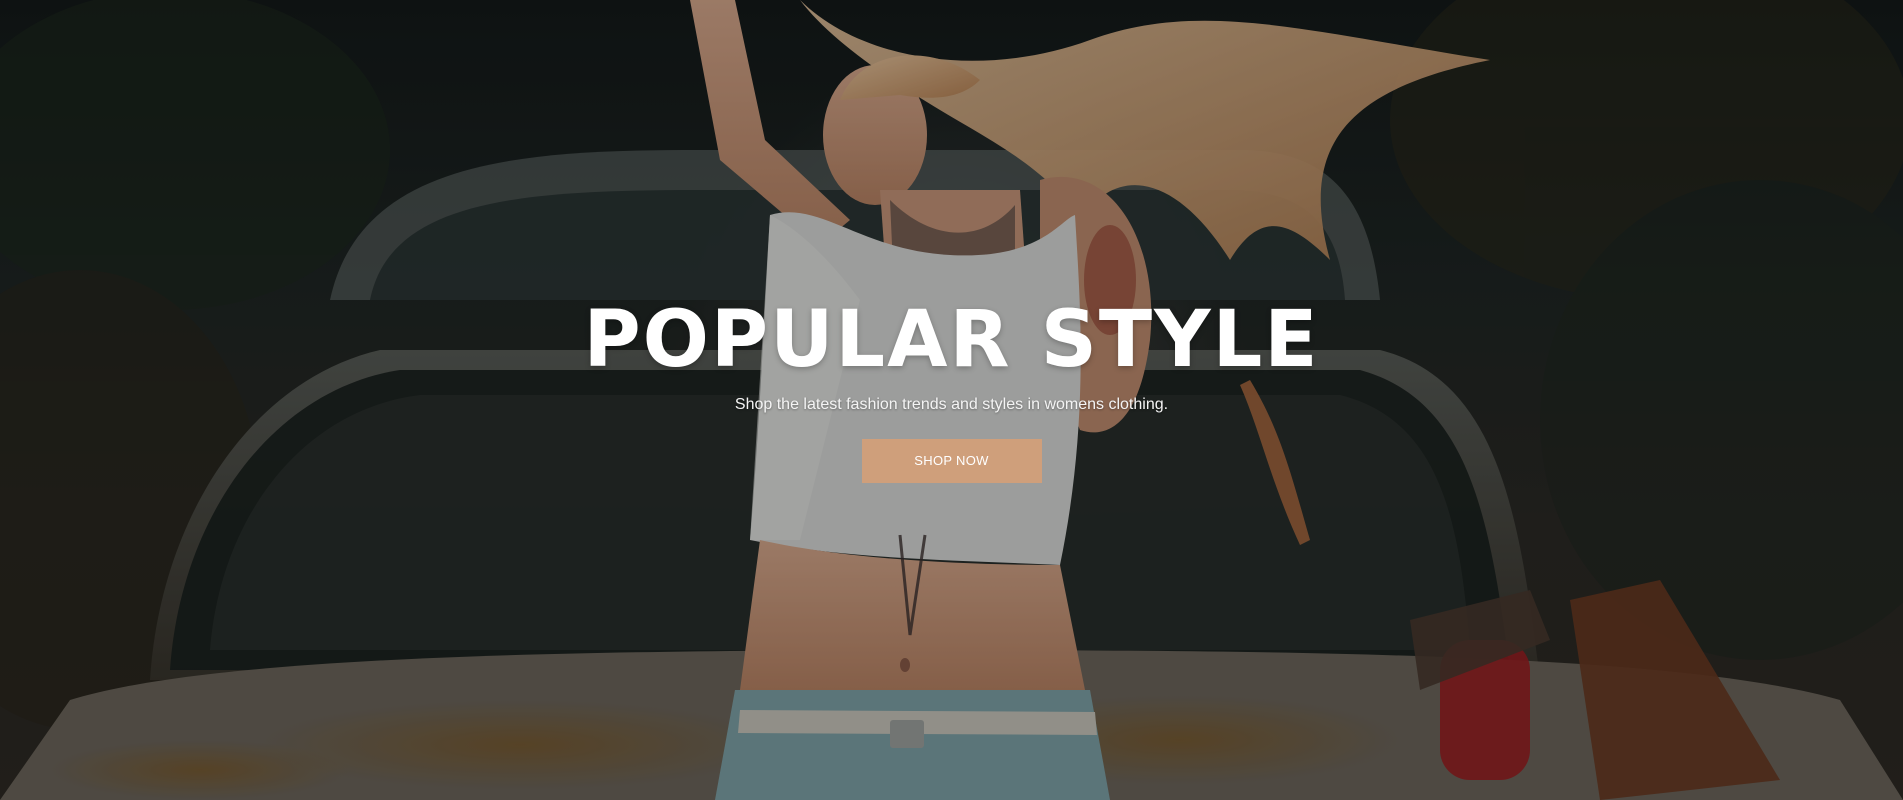 This screenshot has height=800, width=1903. Describe the element at coordinates (951, 340) in the screenshot. I see `hero-title: POPULAR STYLE` at that location.